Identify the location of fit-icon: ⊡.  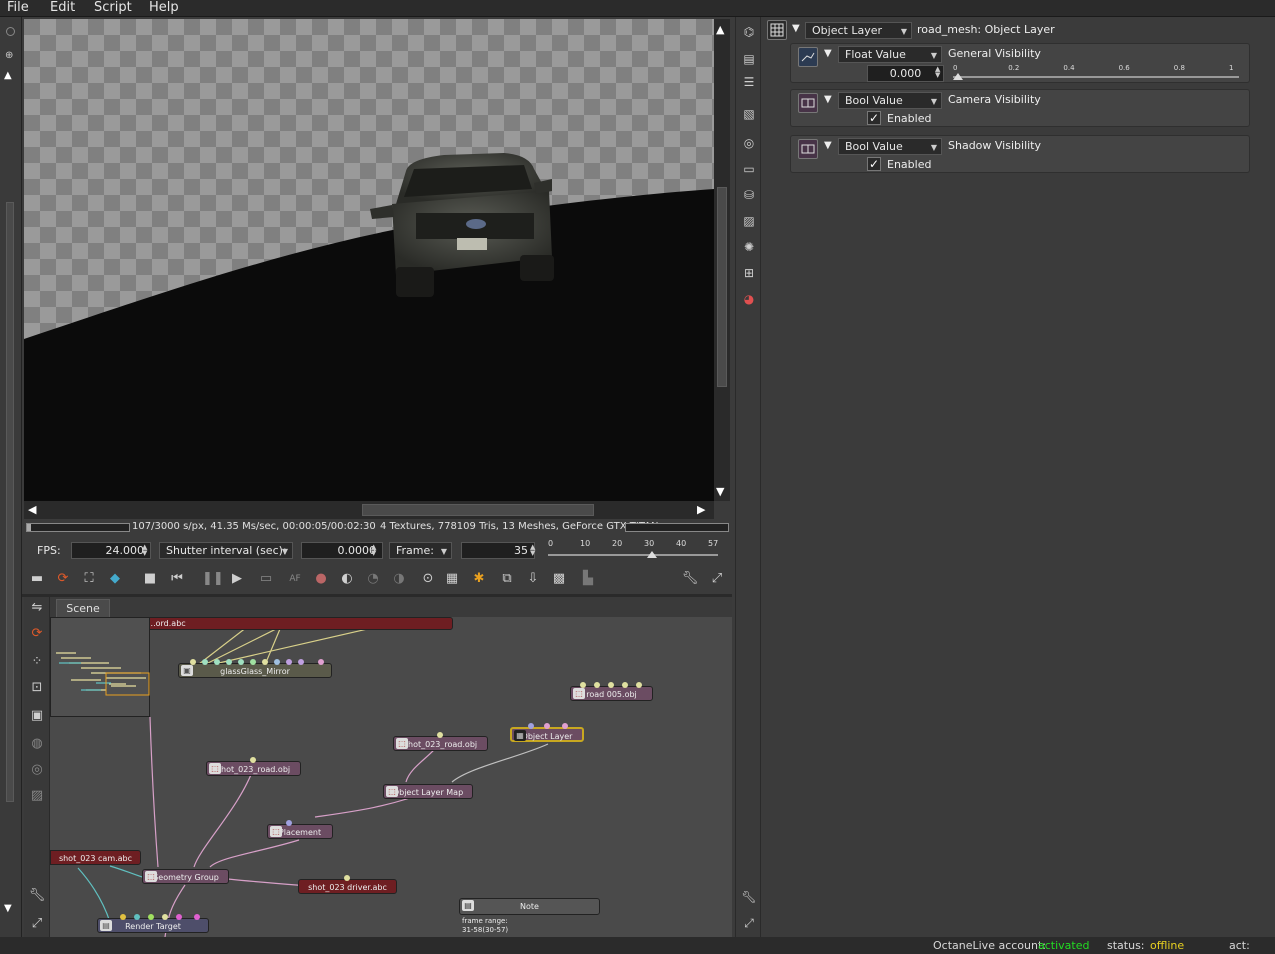
(37, 688).